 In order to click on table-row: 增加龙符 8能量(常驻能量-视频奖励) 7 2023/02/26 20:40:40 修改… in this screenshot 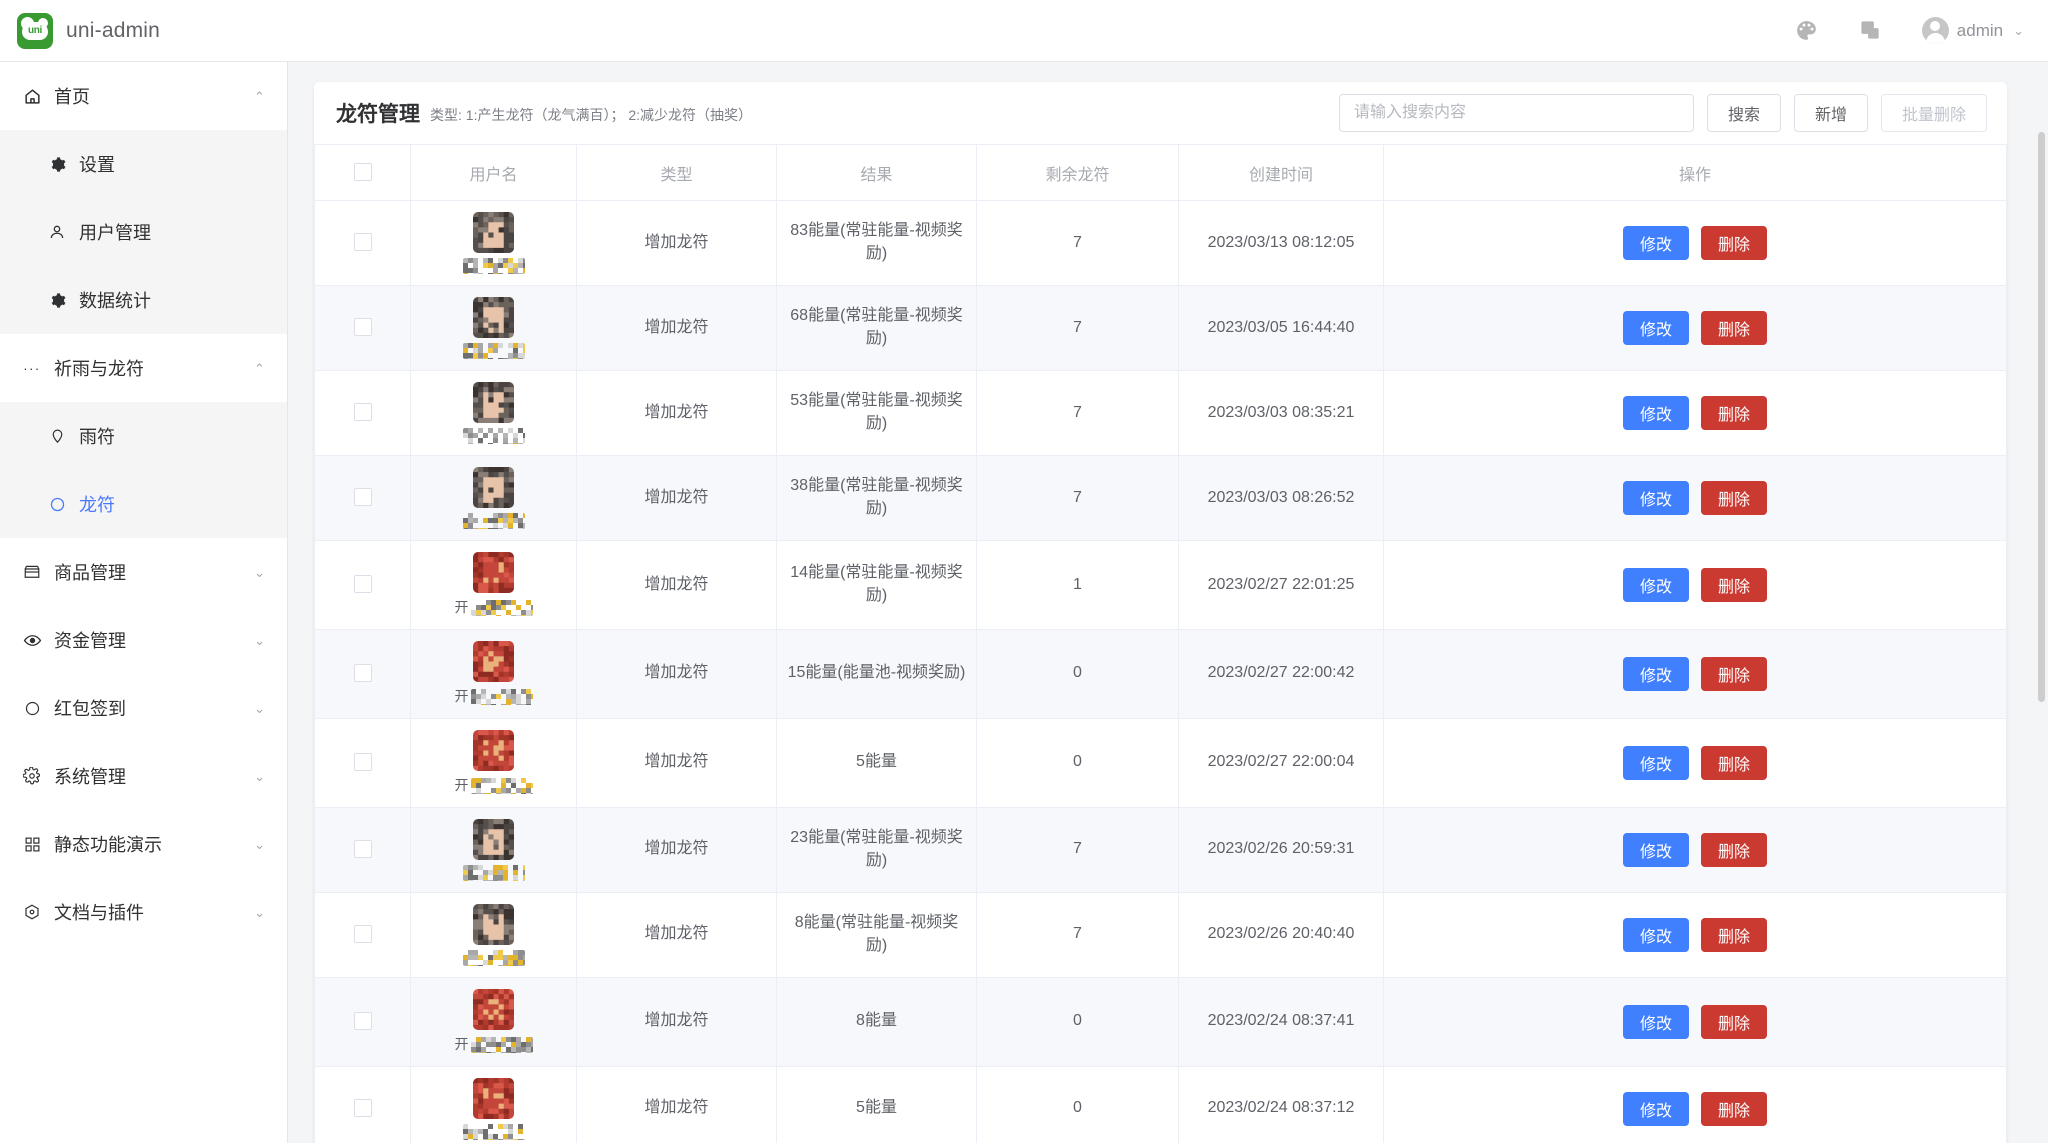, I will do `click(1160, 935)`.